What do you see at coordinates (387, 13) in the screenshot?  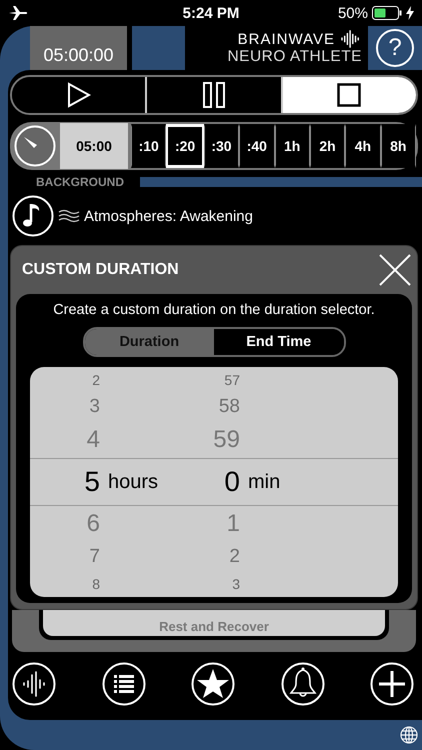 I see `battery-icon` at bounding box center [387, 13].